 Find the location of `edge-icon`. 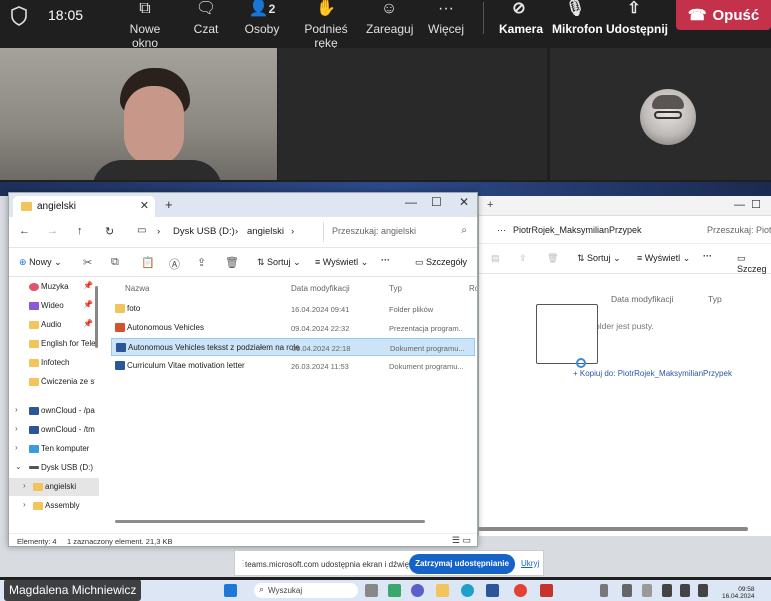

edge-icon is located at coordinates (467, 590).